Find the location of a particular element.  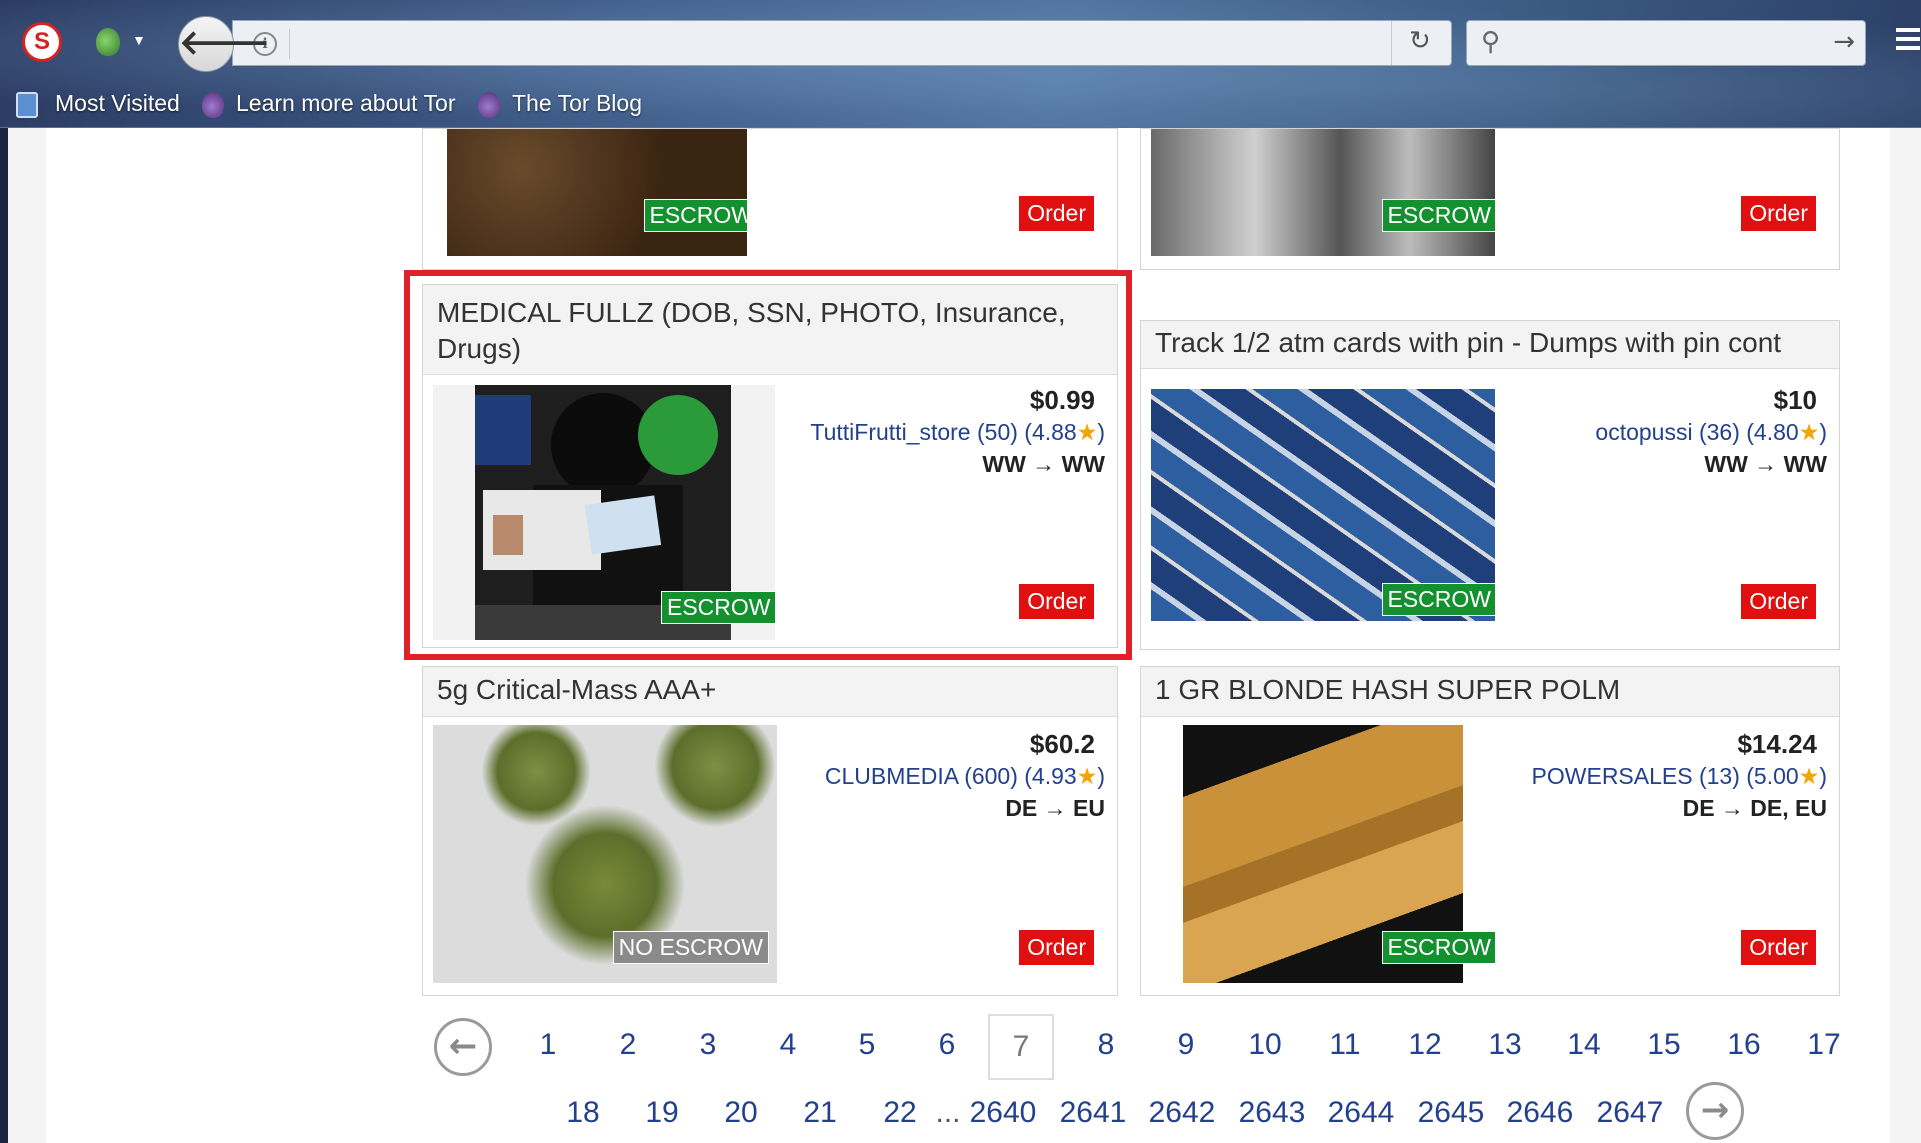

page-link: 15 is located at coordinates (1664, 1045).